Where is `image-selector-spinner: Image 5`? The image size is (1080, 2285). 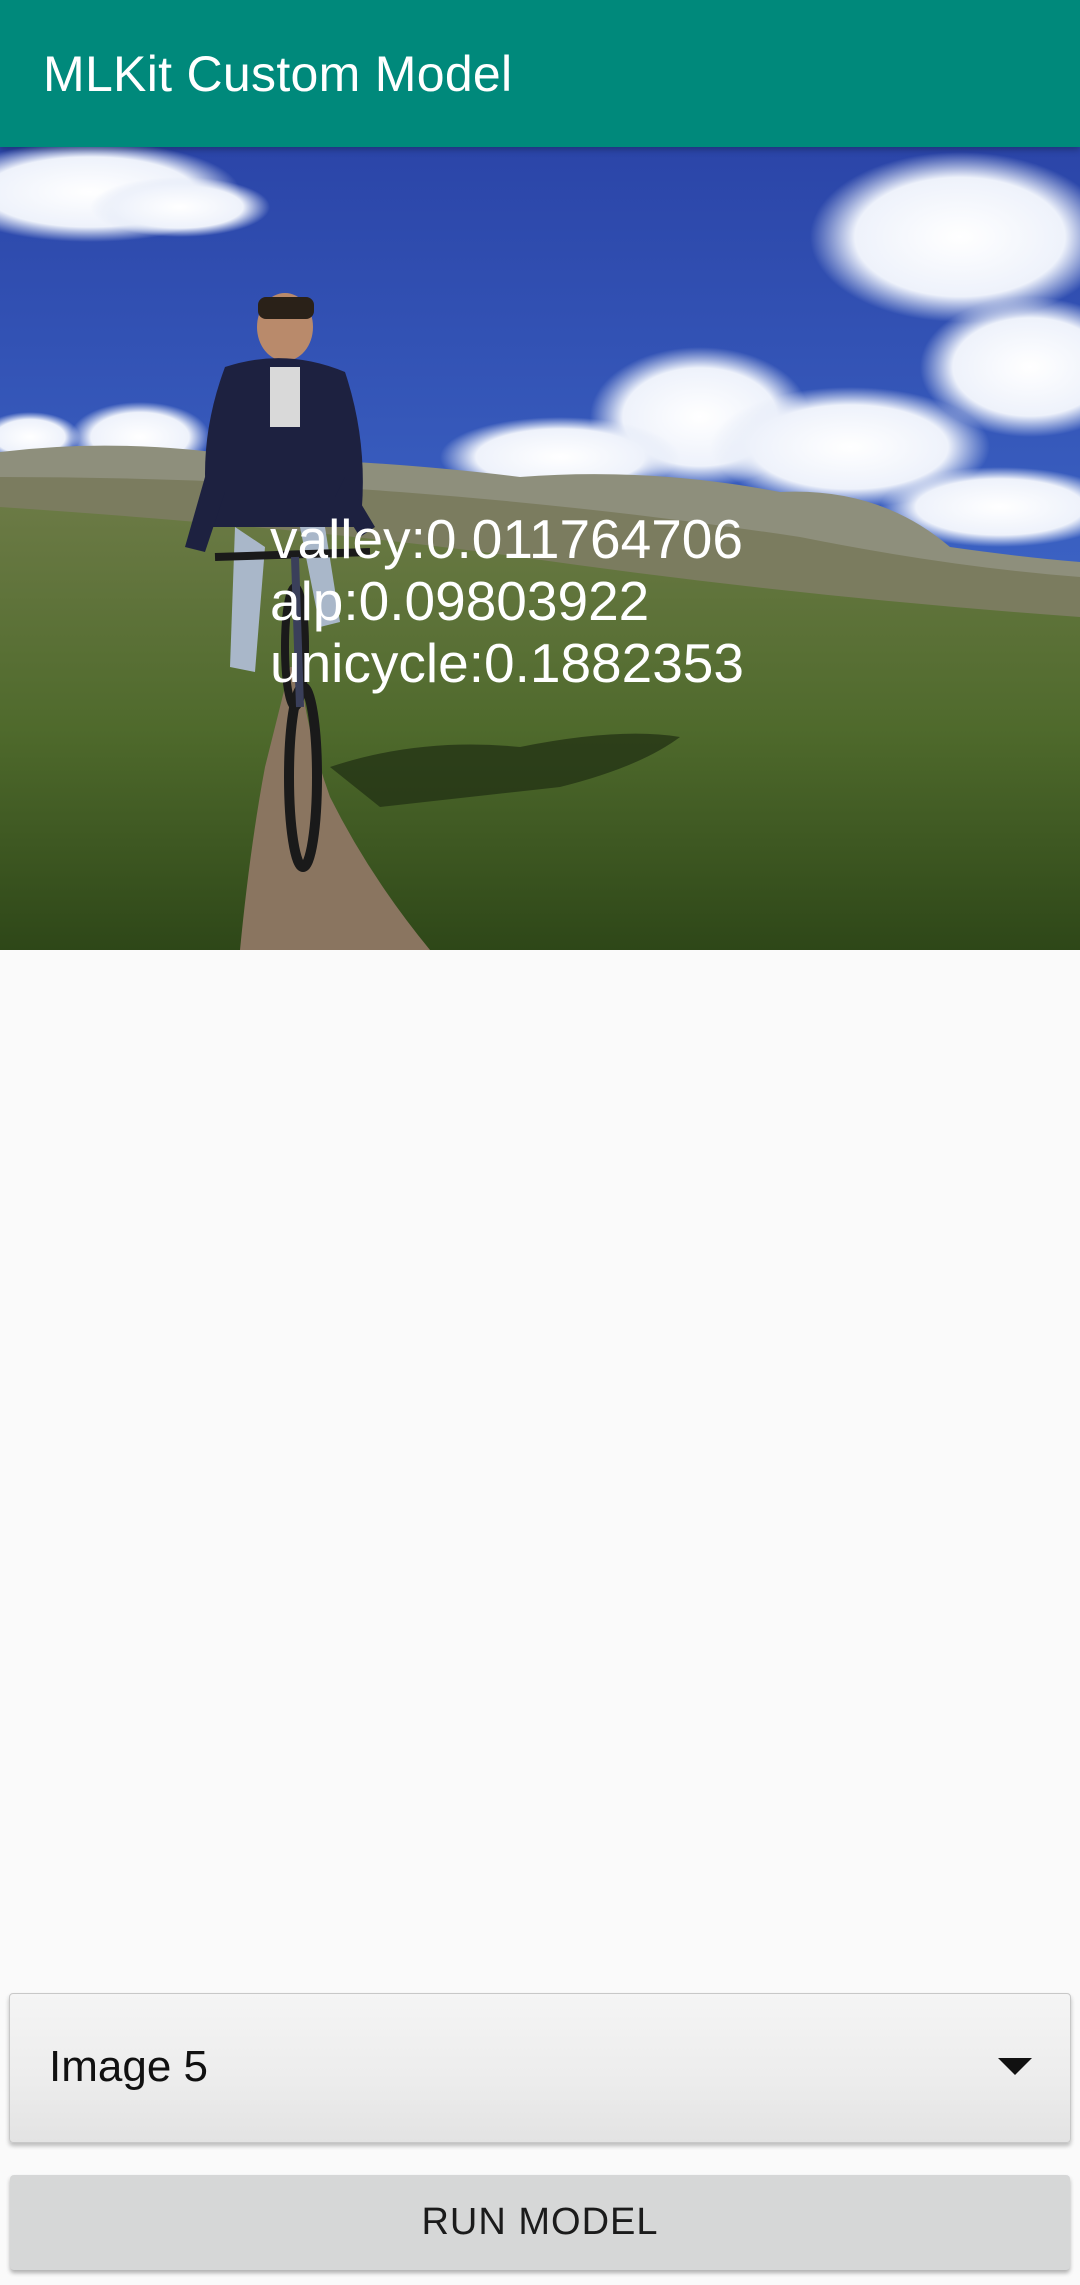 image-selector-spinner: Image 5 is located at coordinates (540, 2068).